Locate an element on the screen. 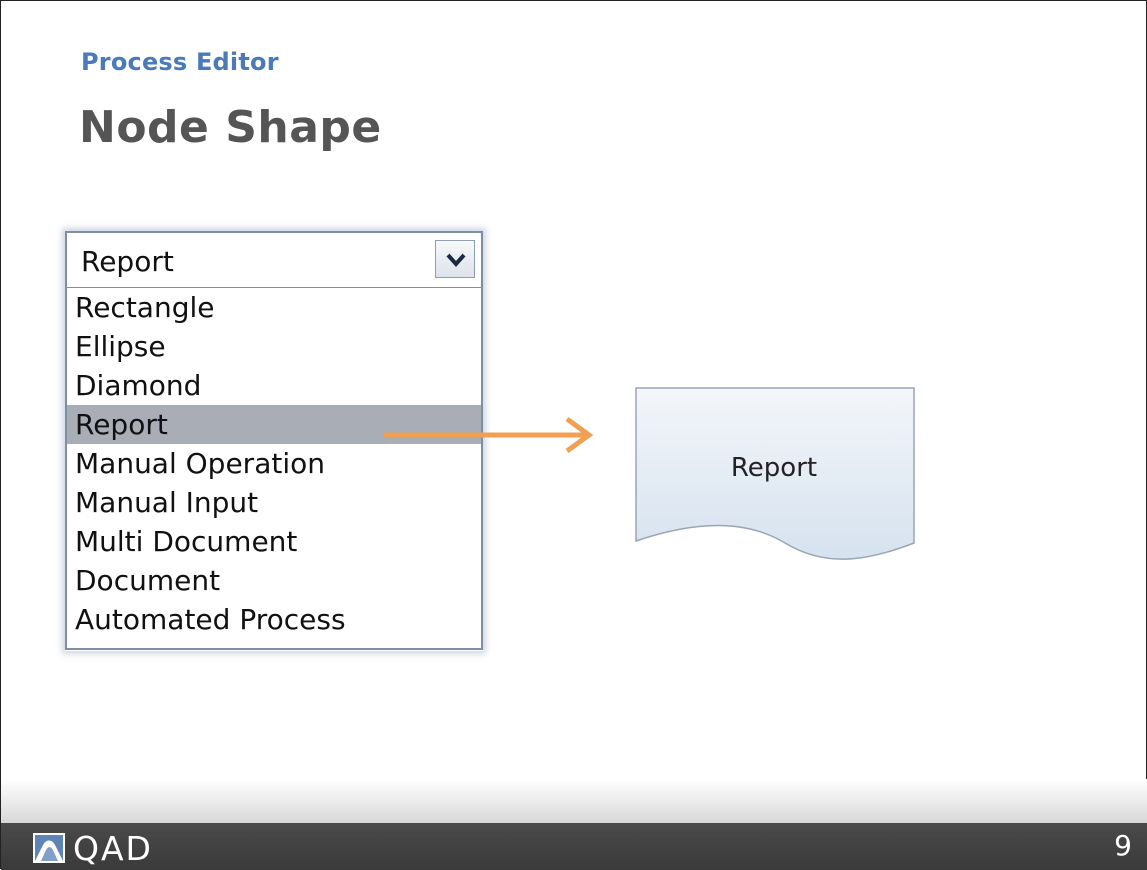  option-multi-document: Multi Document is located at coordinates (274, 541).